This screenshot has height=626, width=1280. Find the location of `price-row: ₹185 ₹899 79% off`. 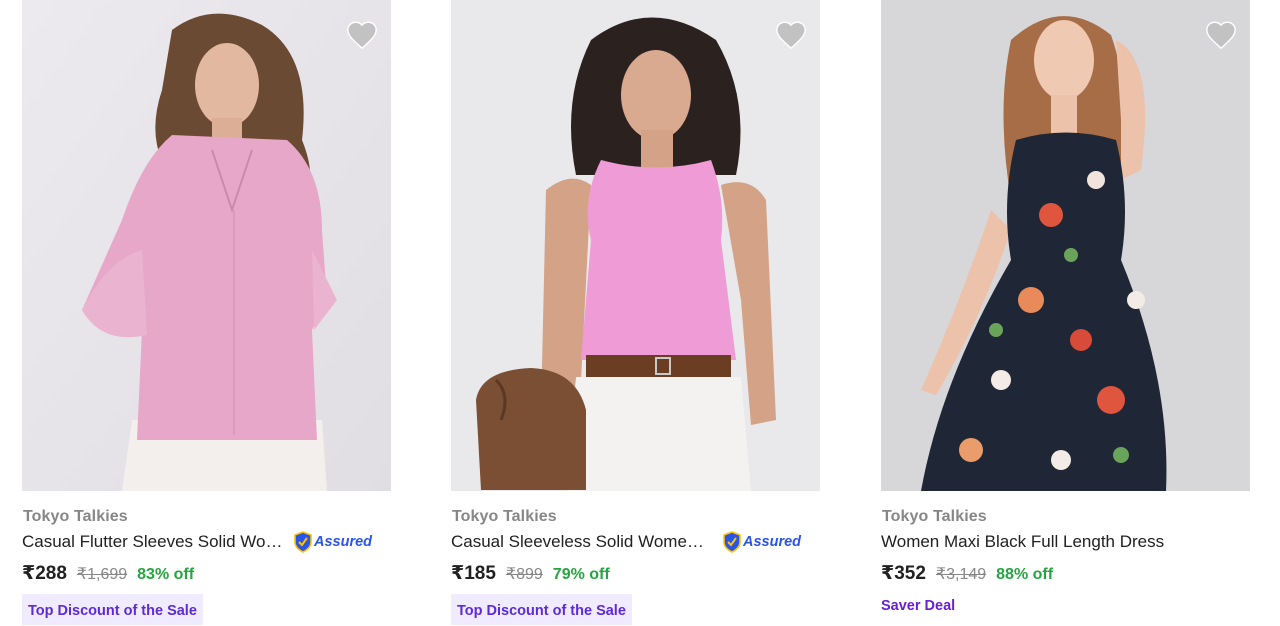

price-row: ₹185 ₹899 79% off is located at coordinates (530, 574).